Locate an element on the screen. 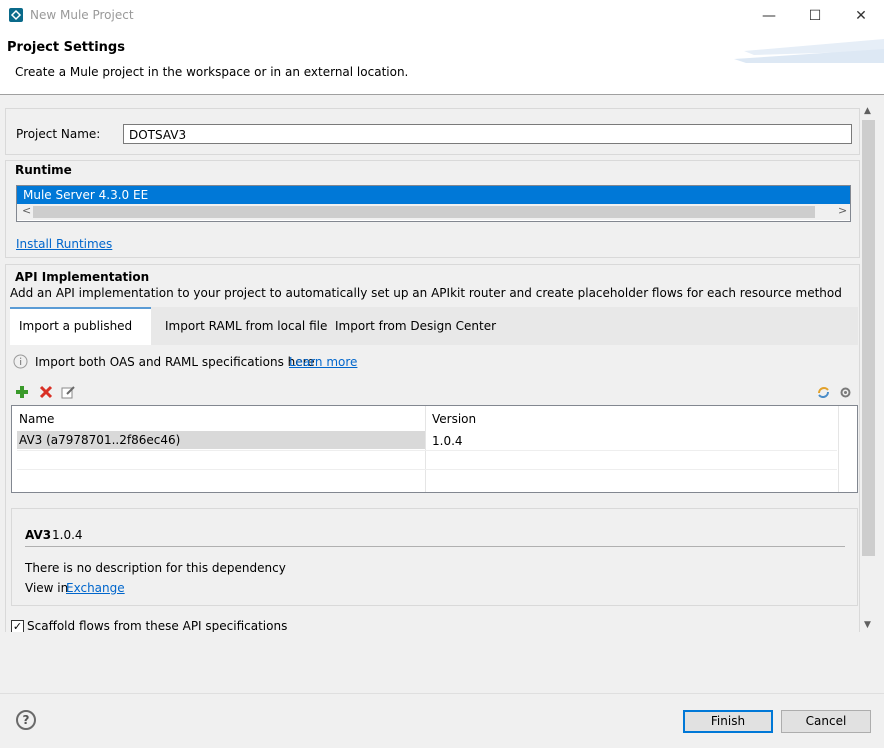 This screenshot has height=748, width=884. runtime-list: Mule Server 4.3.0 EE < > is located at coordinates (433, 203).